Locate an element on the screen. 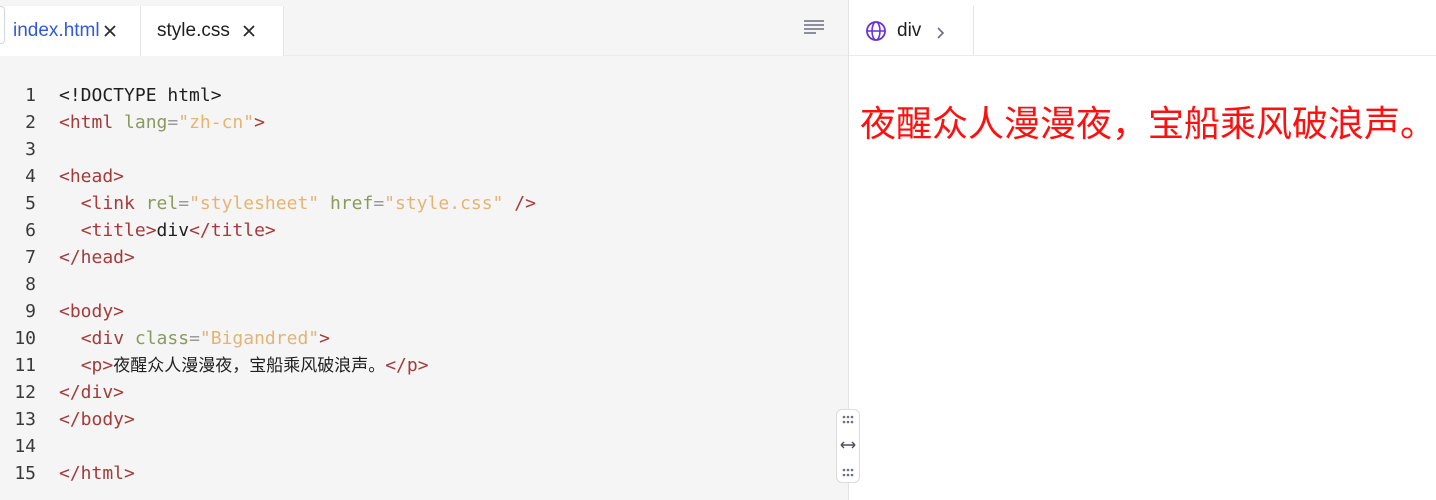 The height and width of the screenshot is (500, 1436). line-number: 9 is located at coordinates (30, 311).